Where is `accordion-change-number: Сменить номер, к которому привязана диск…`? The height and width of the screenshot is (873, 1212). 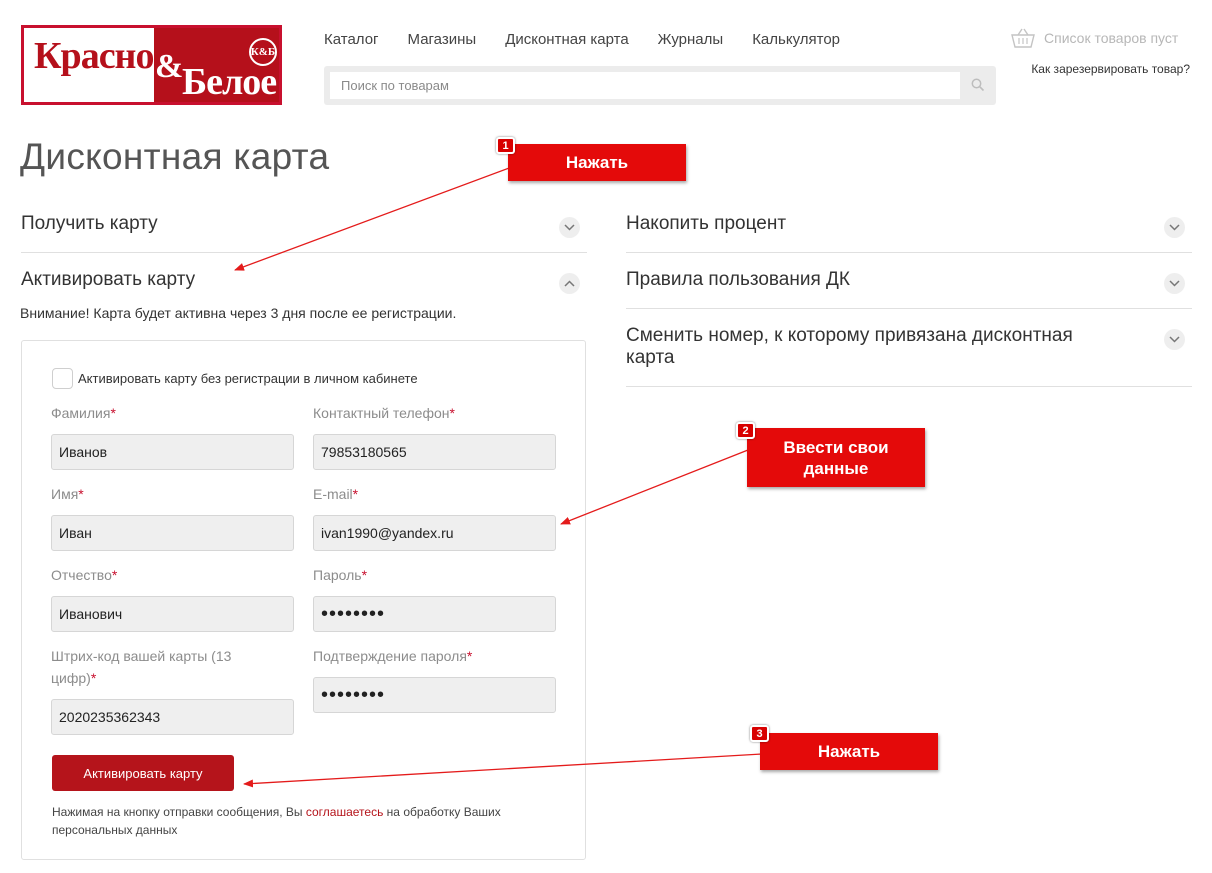 accordion-change-number: Сменить номер, к которому привязана диск… is located at coordinates (849, 347).